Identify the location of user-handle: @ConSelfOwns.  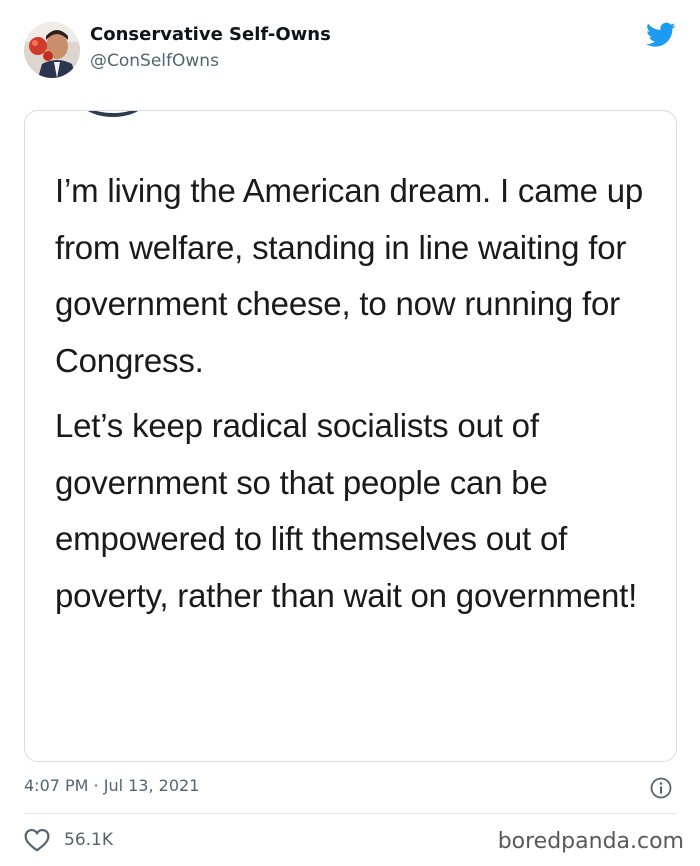
(154, 61).